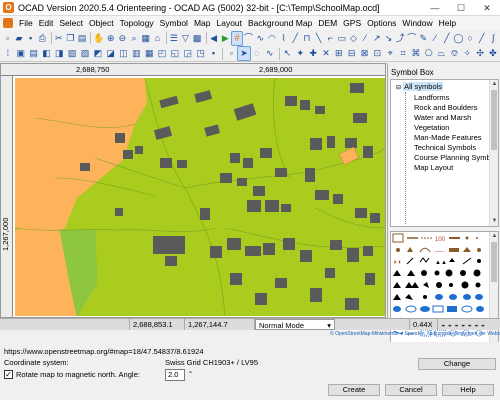 Image resolution: width=500 pixels, height=400 pixels. What do you see at coordinates (307, 38) in the screenshot?
I see `draw-mode-6-icon: ⊓` at bounding box center [307, 38].